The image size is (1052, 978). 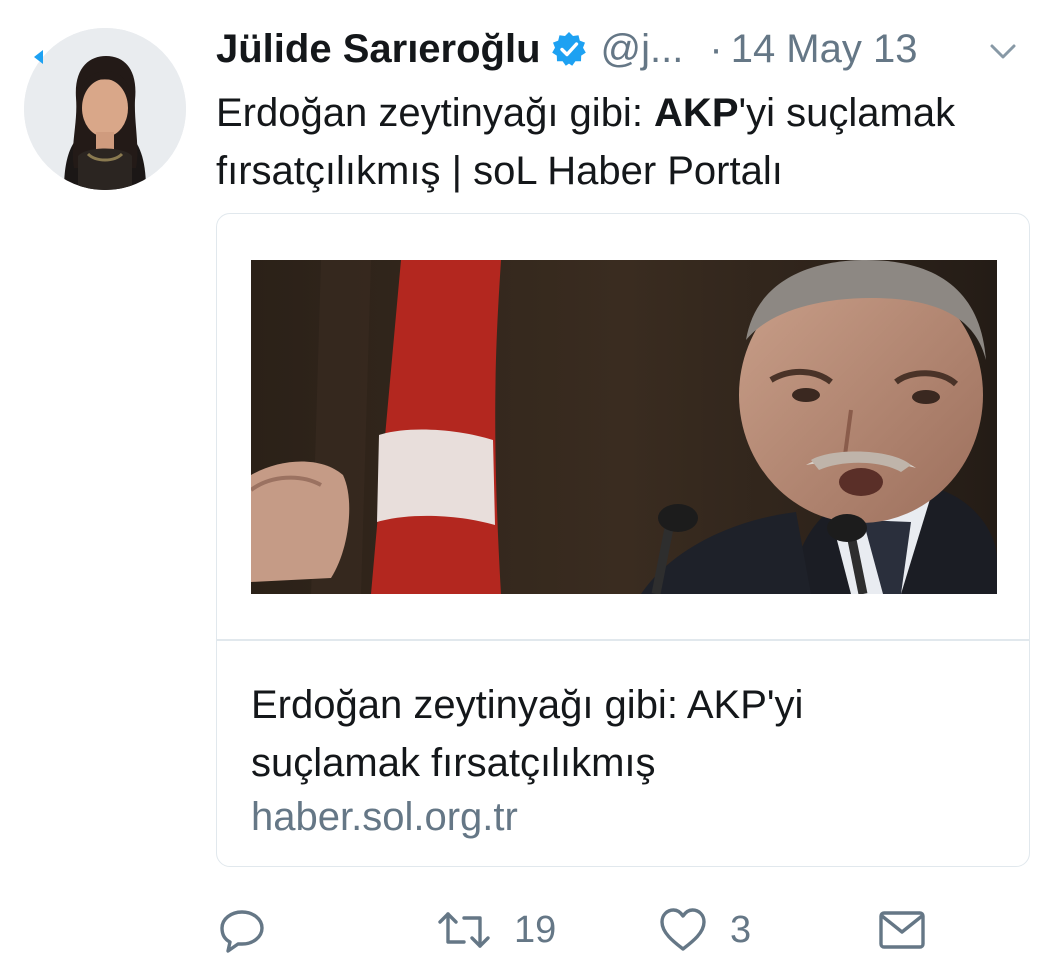 I want to click on like-count: 3, so click(x=741, y=929).